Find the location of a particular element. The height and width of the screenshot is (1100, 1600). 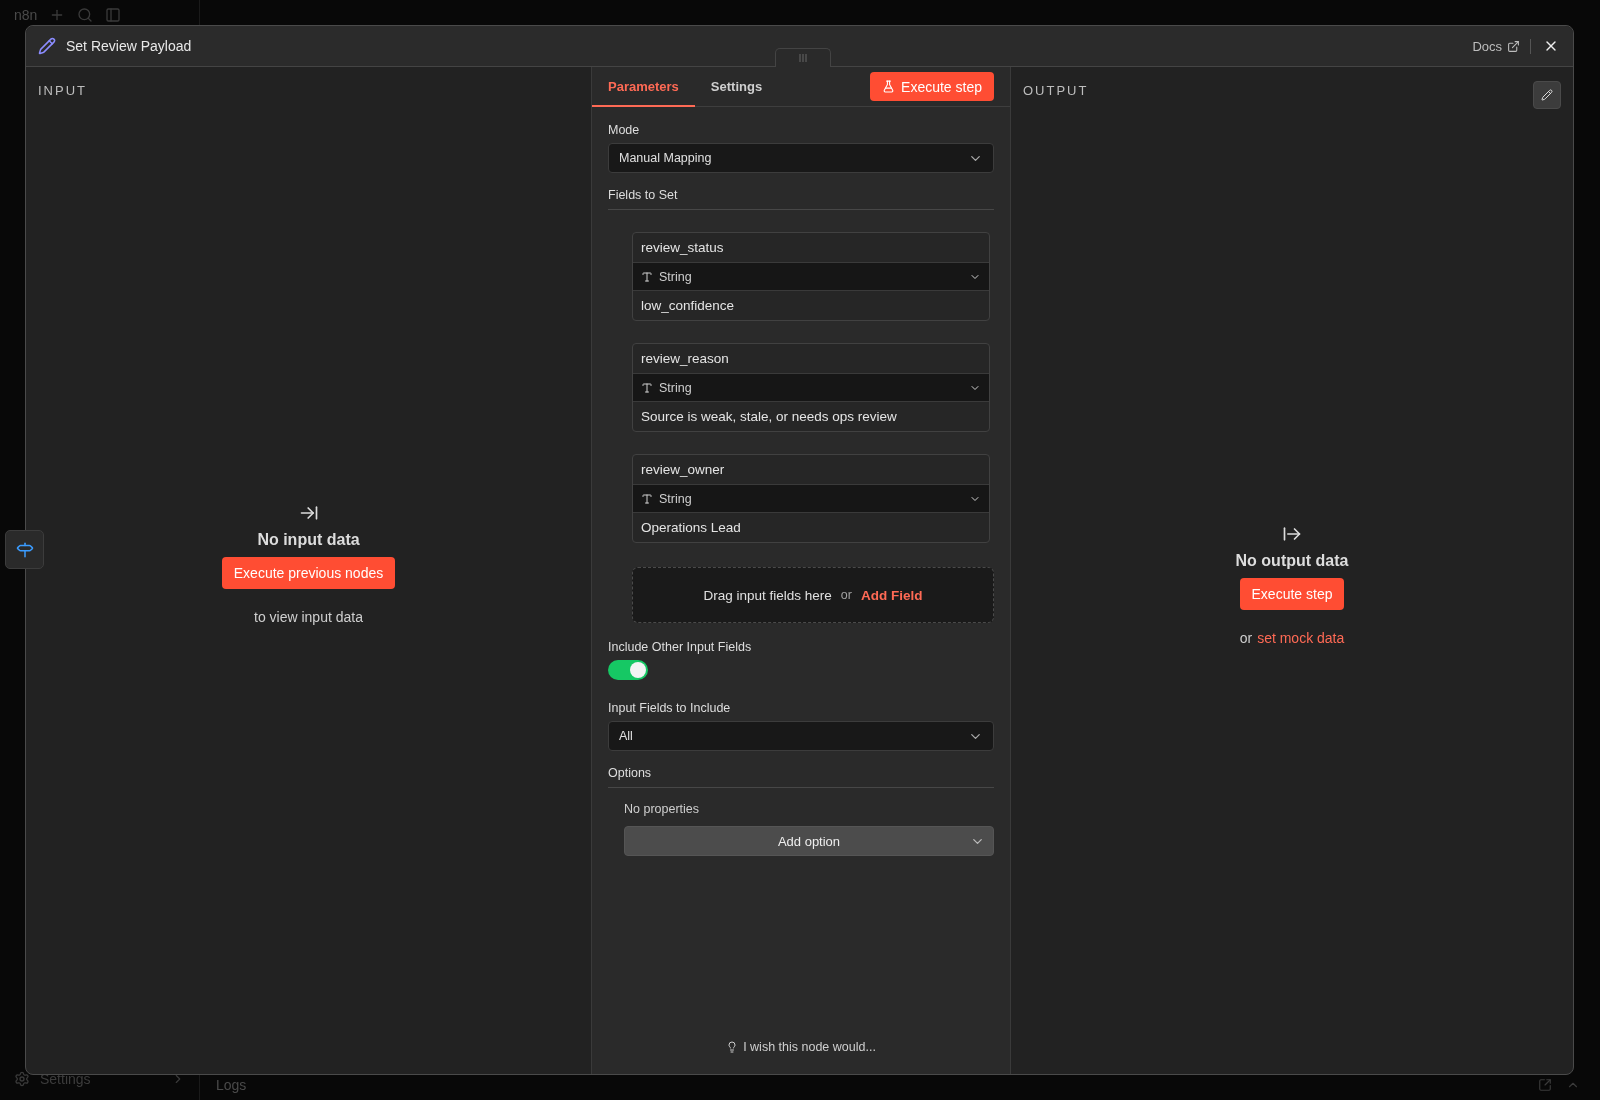

flask-icon is located at coordinates (889, 86).